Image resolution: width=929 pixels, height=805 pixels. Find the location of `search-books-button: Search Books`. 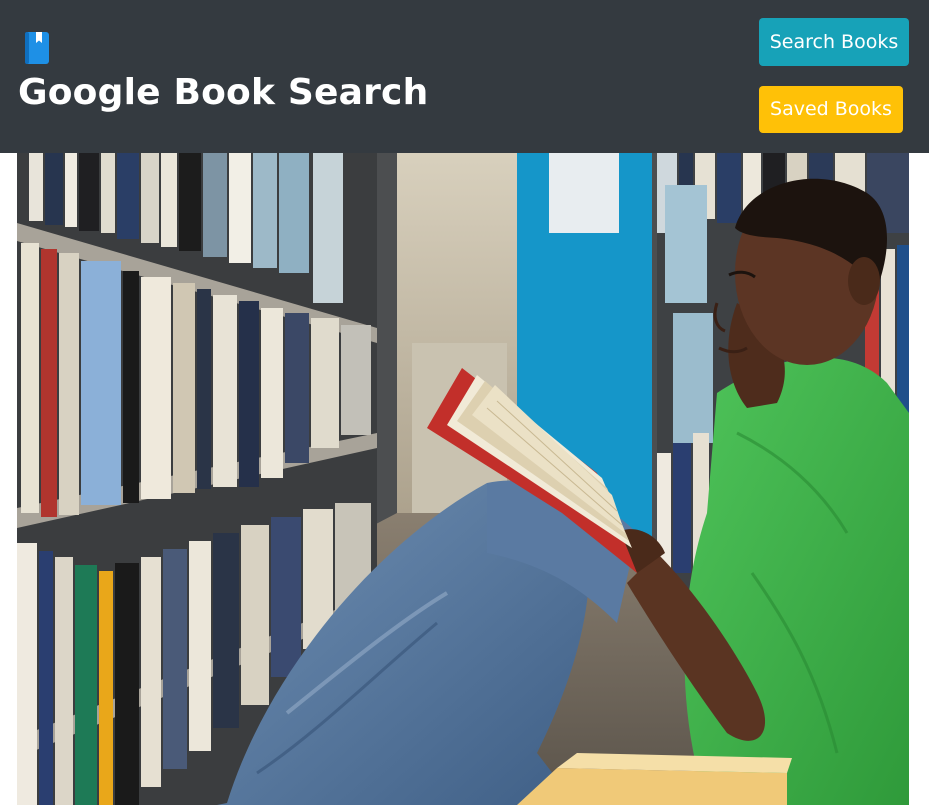

search-books-button: Search Books is located at coordinates (834, 42).